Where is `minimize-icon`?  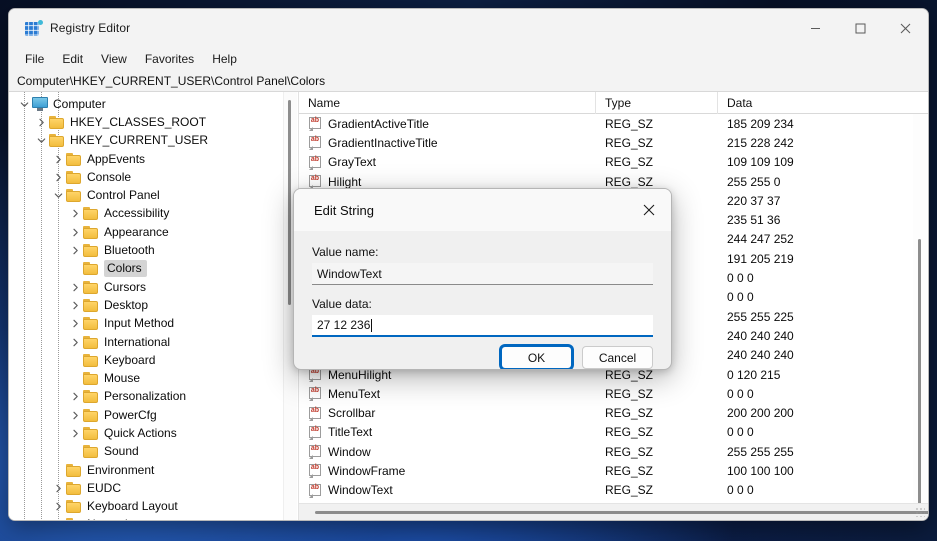 minimize-icon is located at coordinates (815, 28).